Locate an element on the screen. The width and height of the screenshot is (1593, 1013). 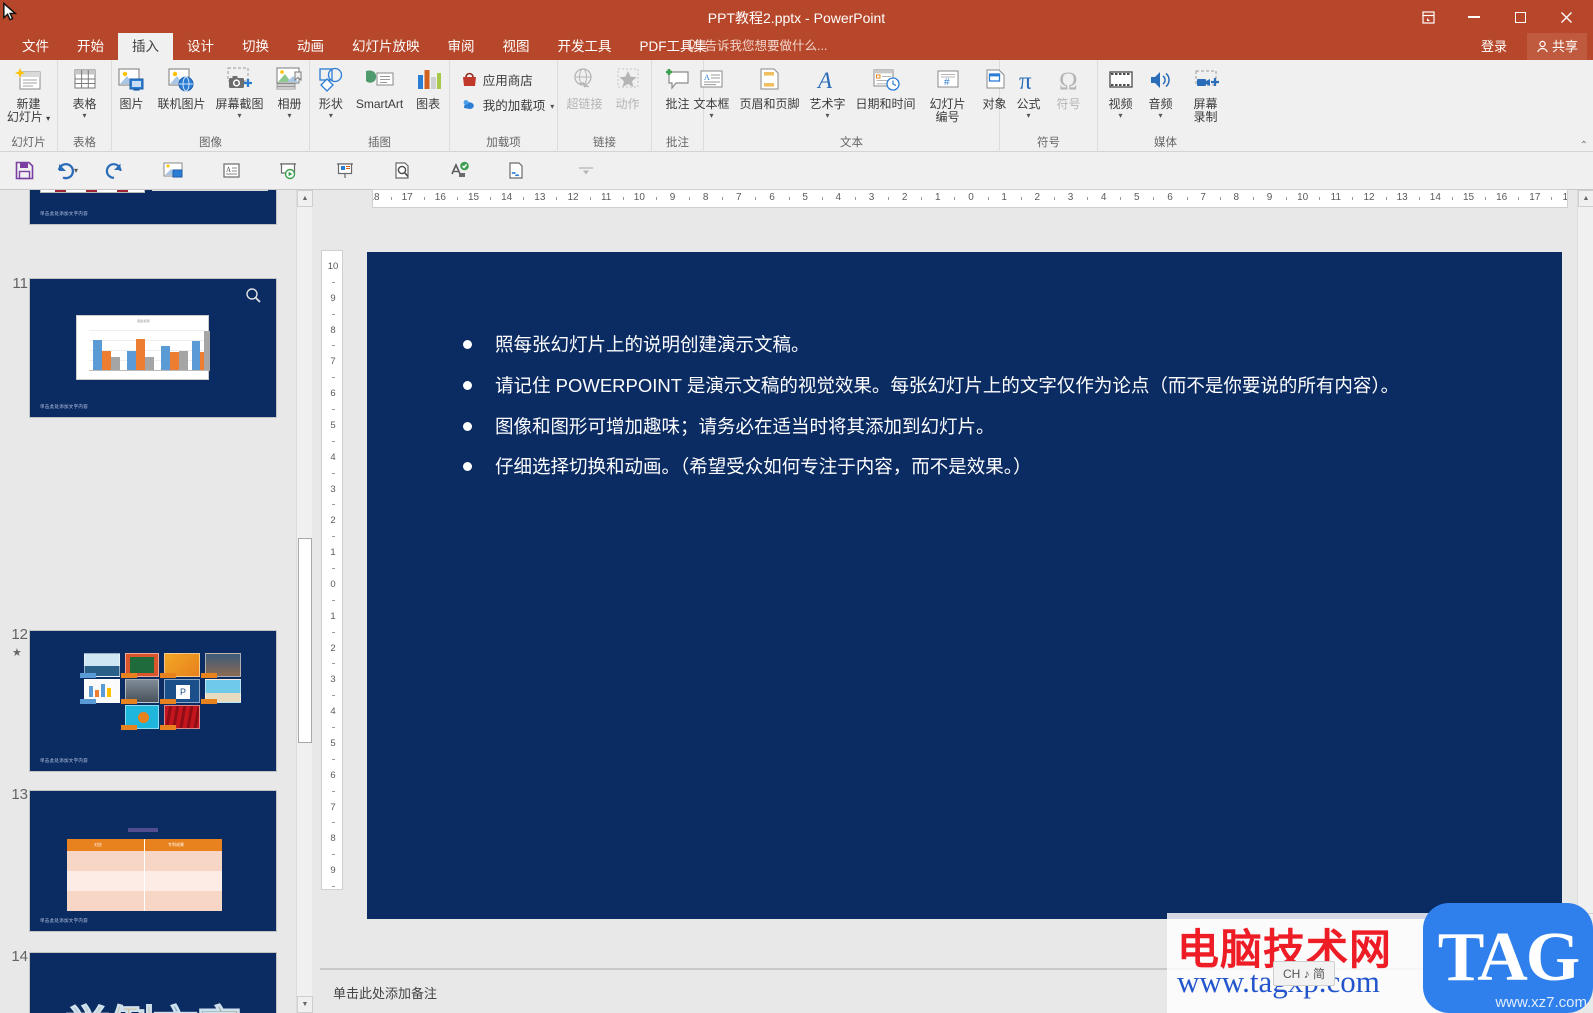
ruler-tick-label: 1 is located at coordinates (333, 553).